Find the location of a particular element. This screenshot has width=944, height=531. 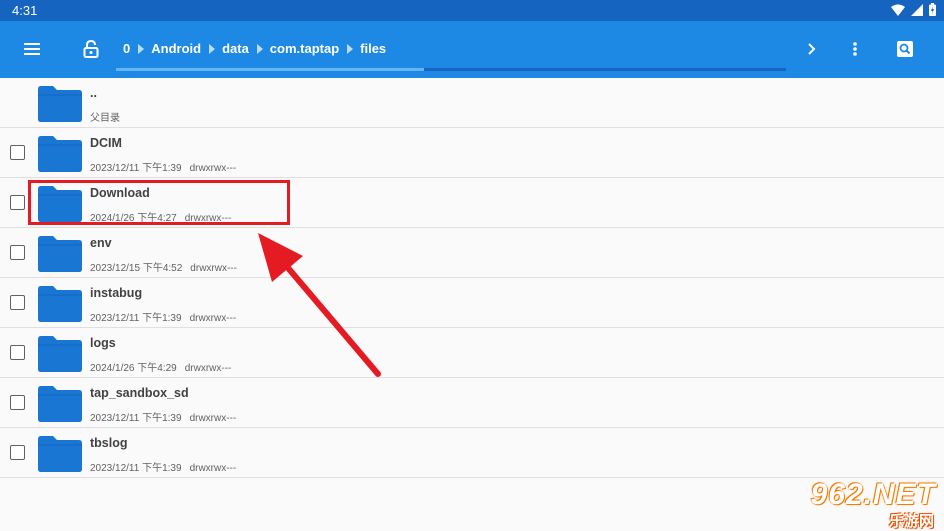

file-name: .. is located at coordinates (93, 93).